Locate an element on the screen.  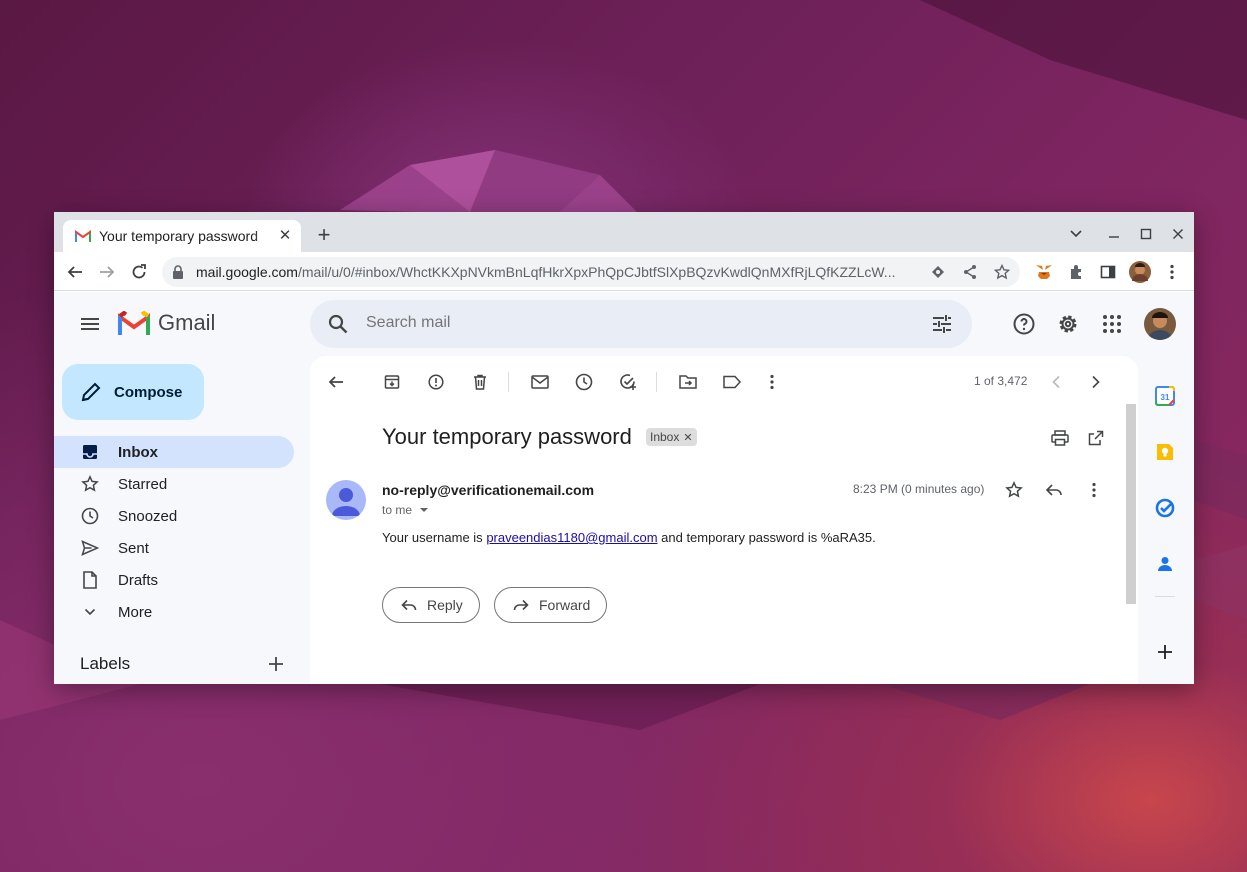
archive-icon is located at coordinates (392, 382).